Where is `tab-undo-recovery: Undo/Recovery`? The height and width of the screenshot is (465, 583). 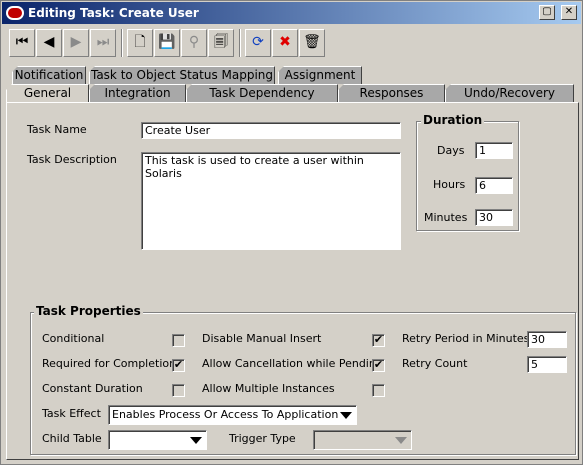 tab-undo-recovery: Undo/Recovery is located at coordinates (509, 93).